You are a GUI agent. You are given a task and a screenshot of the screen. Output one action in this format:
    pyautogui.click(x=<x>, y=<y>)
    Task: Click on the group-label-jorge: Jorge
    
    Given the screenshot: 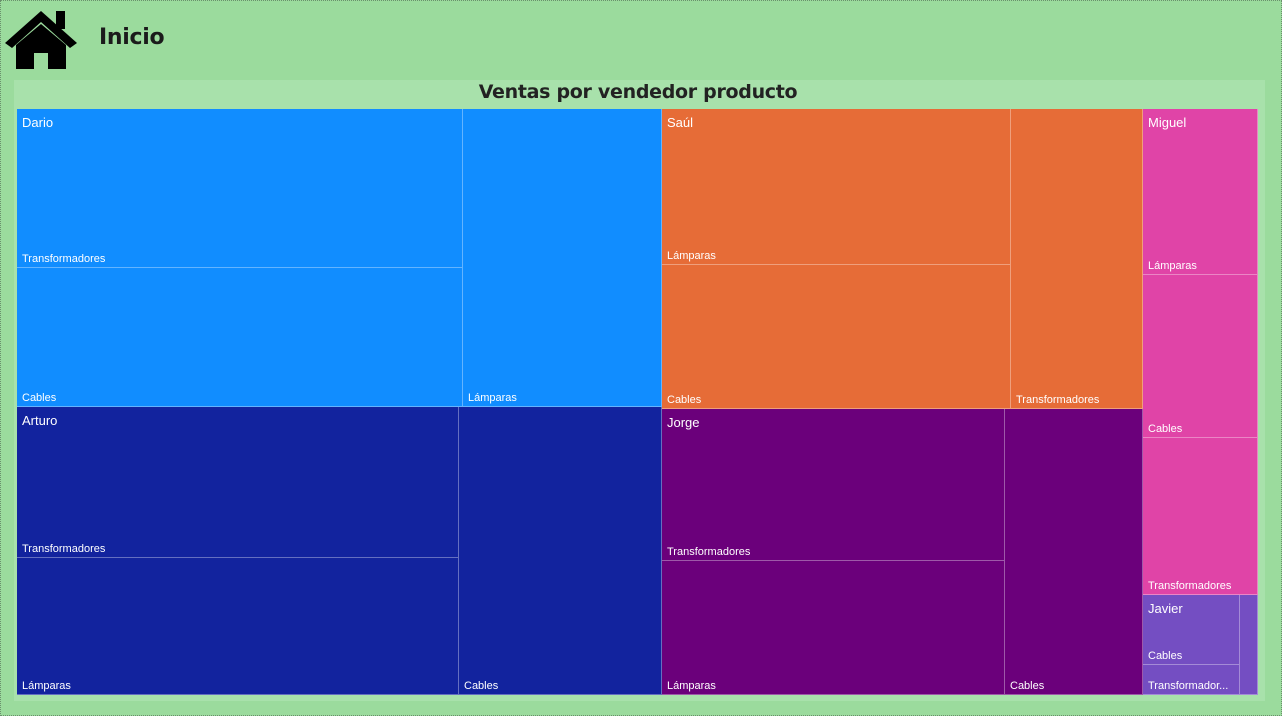 What is the action you would take?
    pyautogui.click(x=683, y=422)
    